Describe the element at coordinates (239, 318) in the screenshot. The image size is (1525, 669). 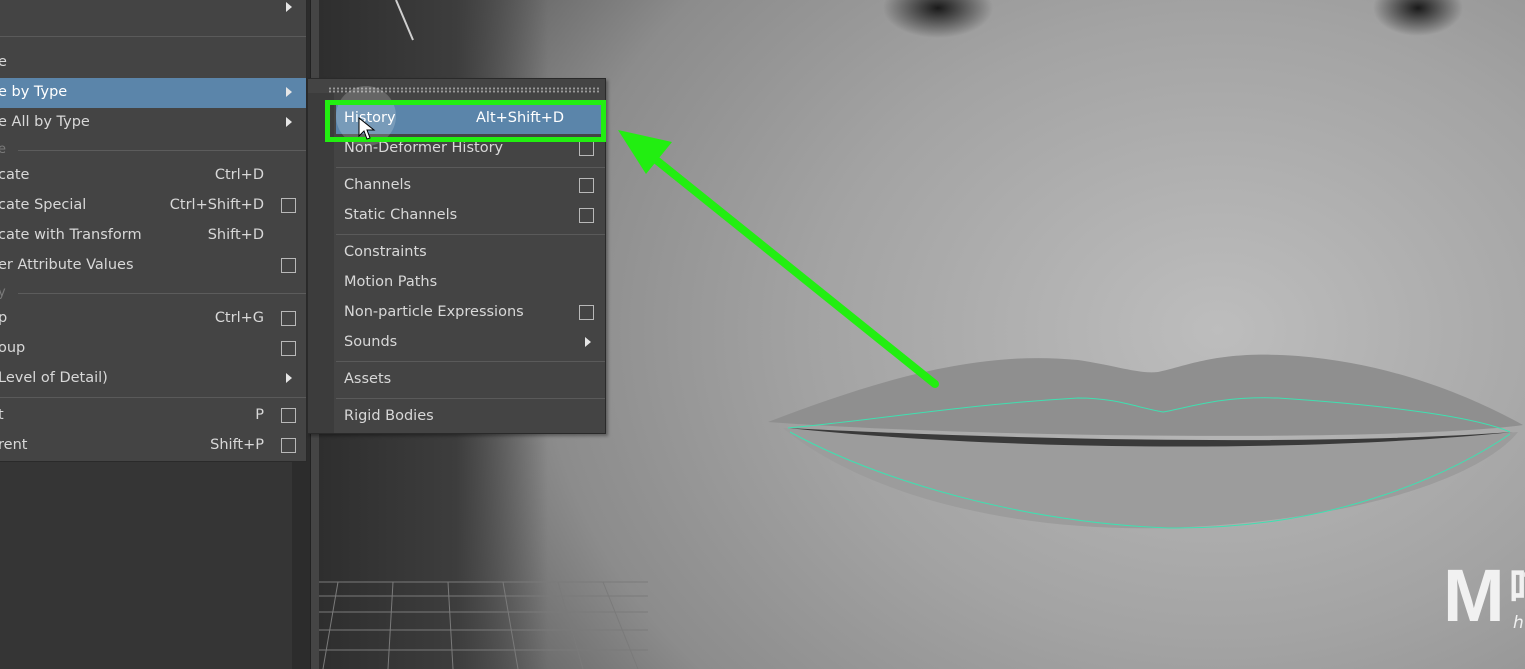
I see `menu-item-shortcut: Ctrl+G` at that location.